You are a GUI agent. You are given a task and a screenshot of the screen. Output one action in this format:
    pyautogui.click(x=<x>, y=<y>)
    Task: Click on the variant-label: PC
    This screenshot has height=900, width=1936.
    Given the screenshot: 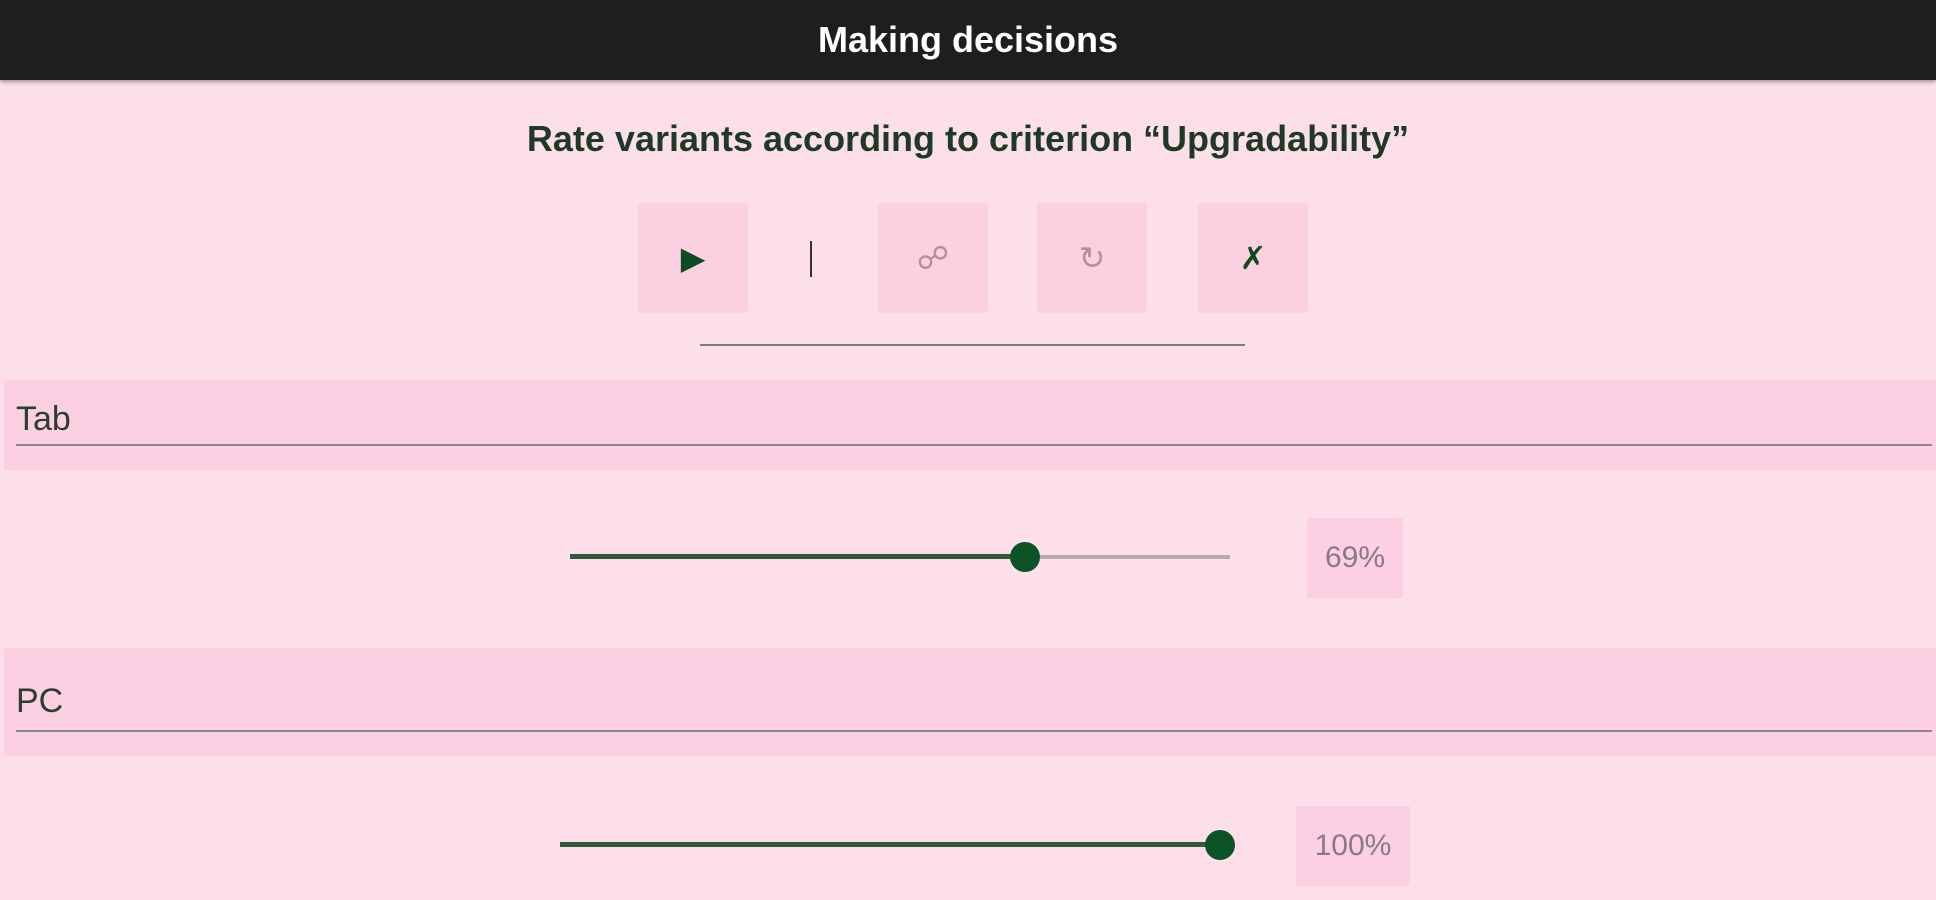 What is the action you would take?
    pyautogui.click(x=40, y=701)
    